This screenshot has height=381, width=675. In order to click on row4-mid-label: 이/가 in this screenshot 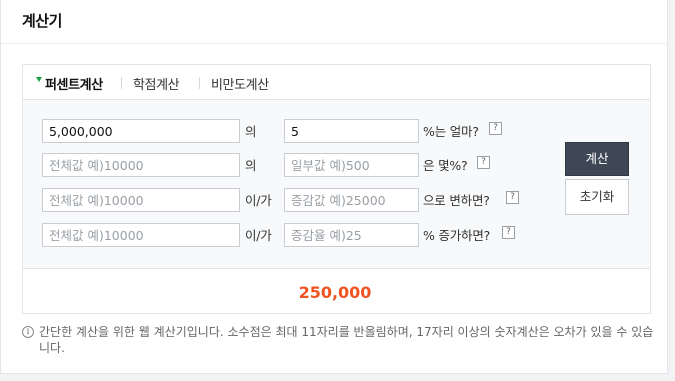, I will do `click(258, 235)`.